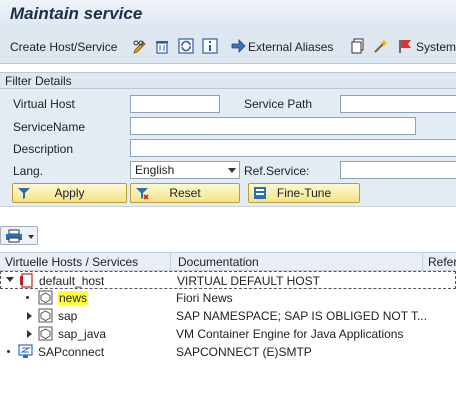 The image size is (456, 418). What do you see at coordinates (72, 281) in the screenshot?
I see `host-name: default_host` at bounding box center [72, 281].